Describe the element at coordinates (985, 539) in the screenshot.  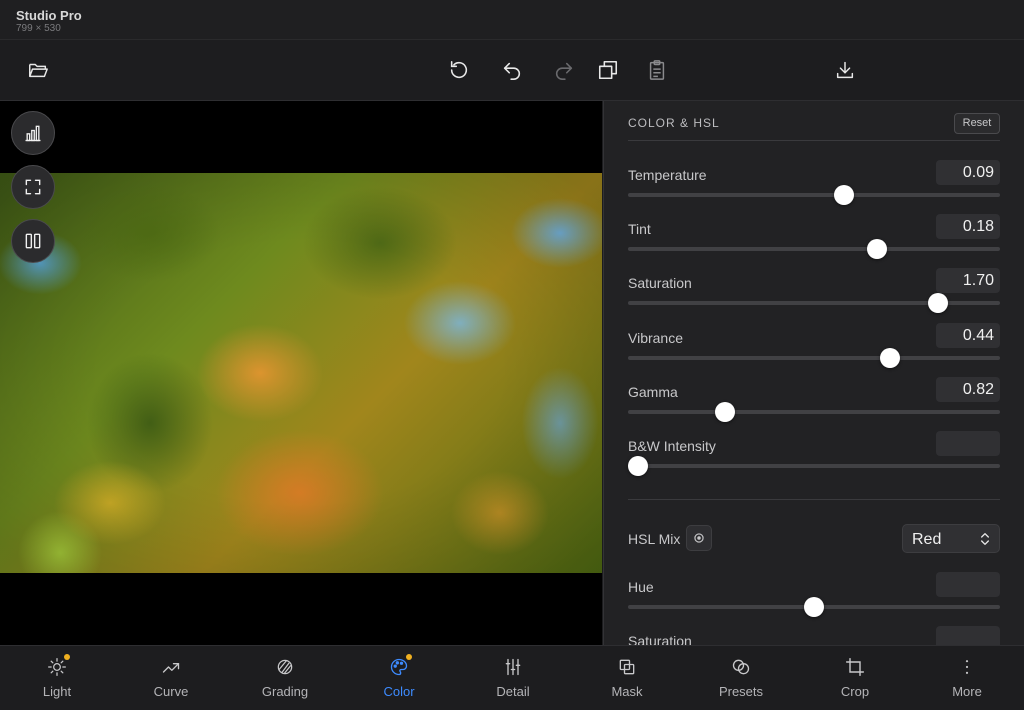
I see `chevron-up-down-icon` at that location.